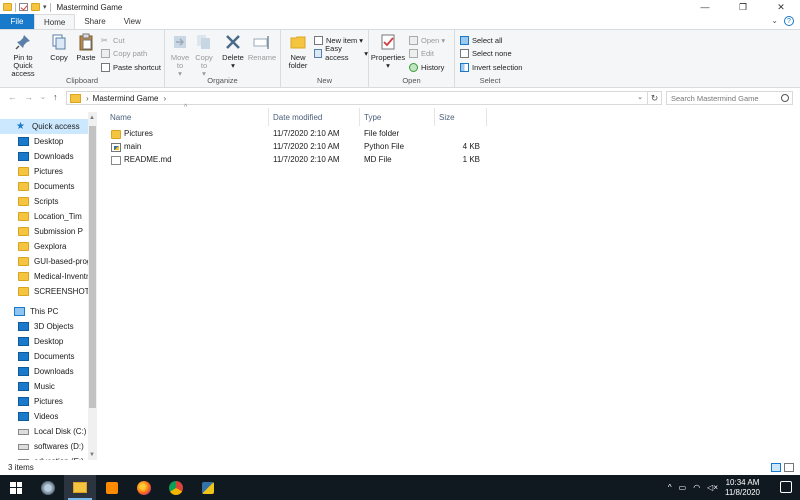 The height and width of the screenshot is (500, 800). I want to click on up-arrow-icon: ↑, so click(55, 97).